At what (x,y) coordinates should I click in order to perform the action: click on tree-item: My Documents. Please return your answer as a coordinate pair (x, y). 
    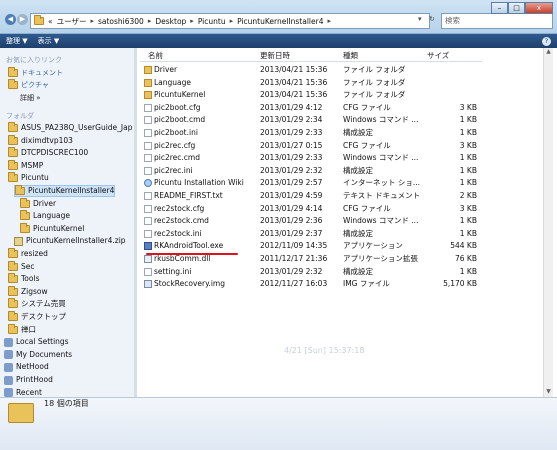
    Looking at the image, I should click on (38, 355).